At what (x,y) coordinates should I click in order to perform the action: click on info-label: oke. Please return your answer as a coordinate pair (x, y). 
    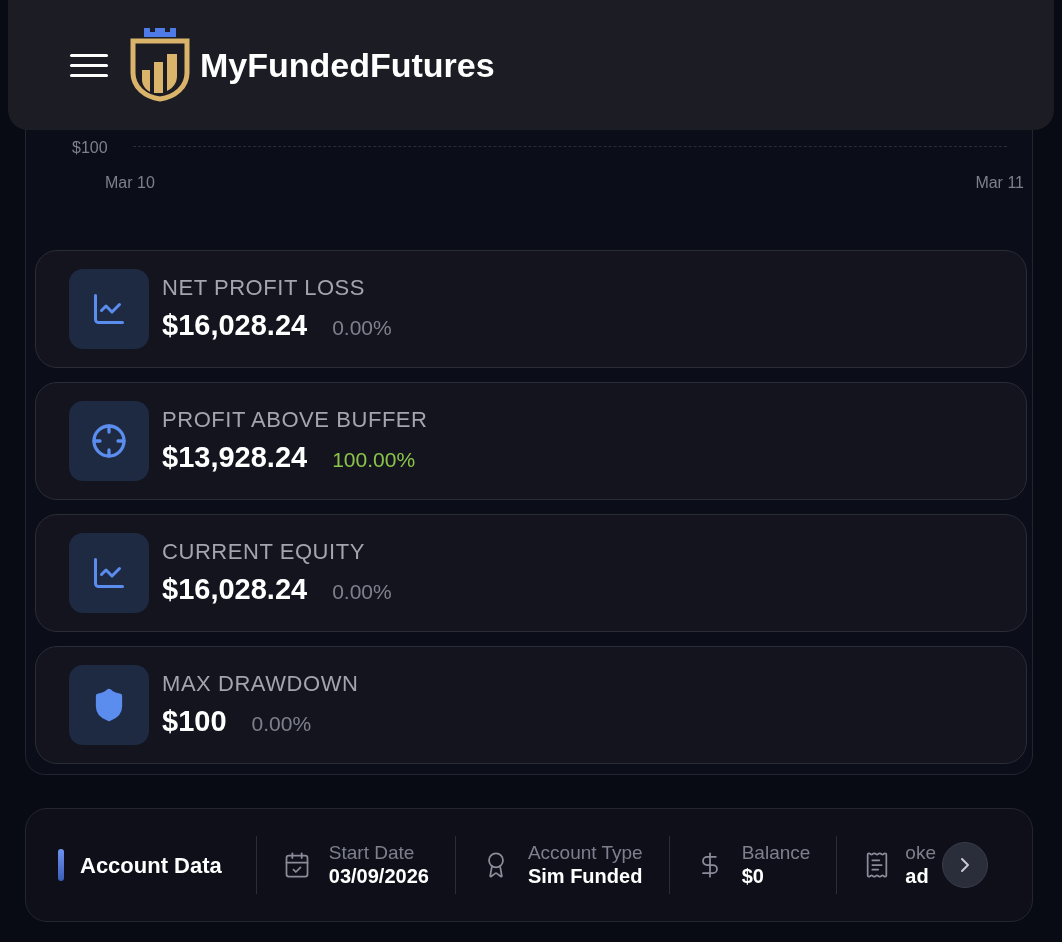
    Looking at the image, I should click on (920, 852).